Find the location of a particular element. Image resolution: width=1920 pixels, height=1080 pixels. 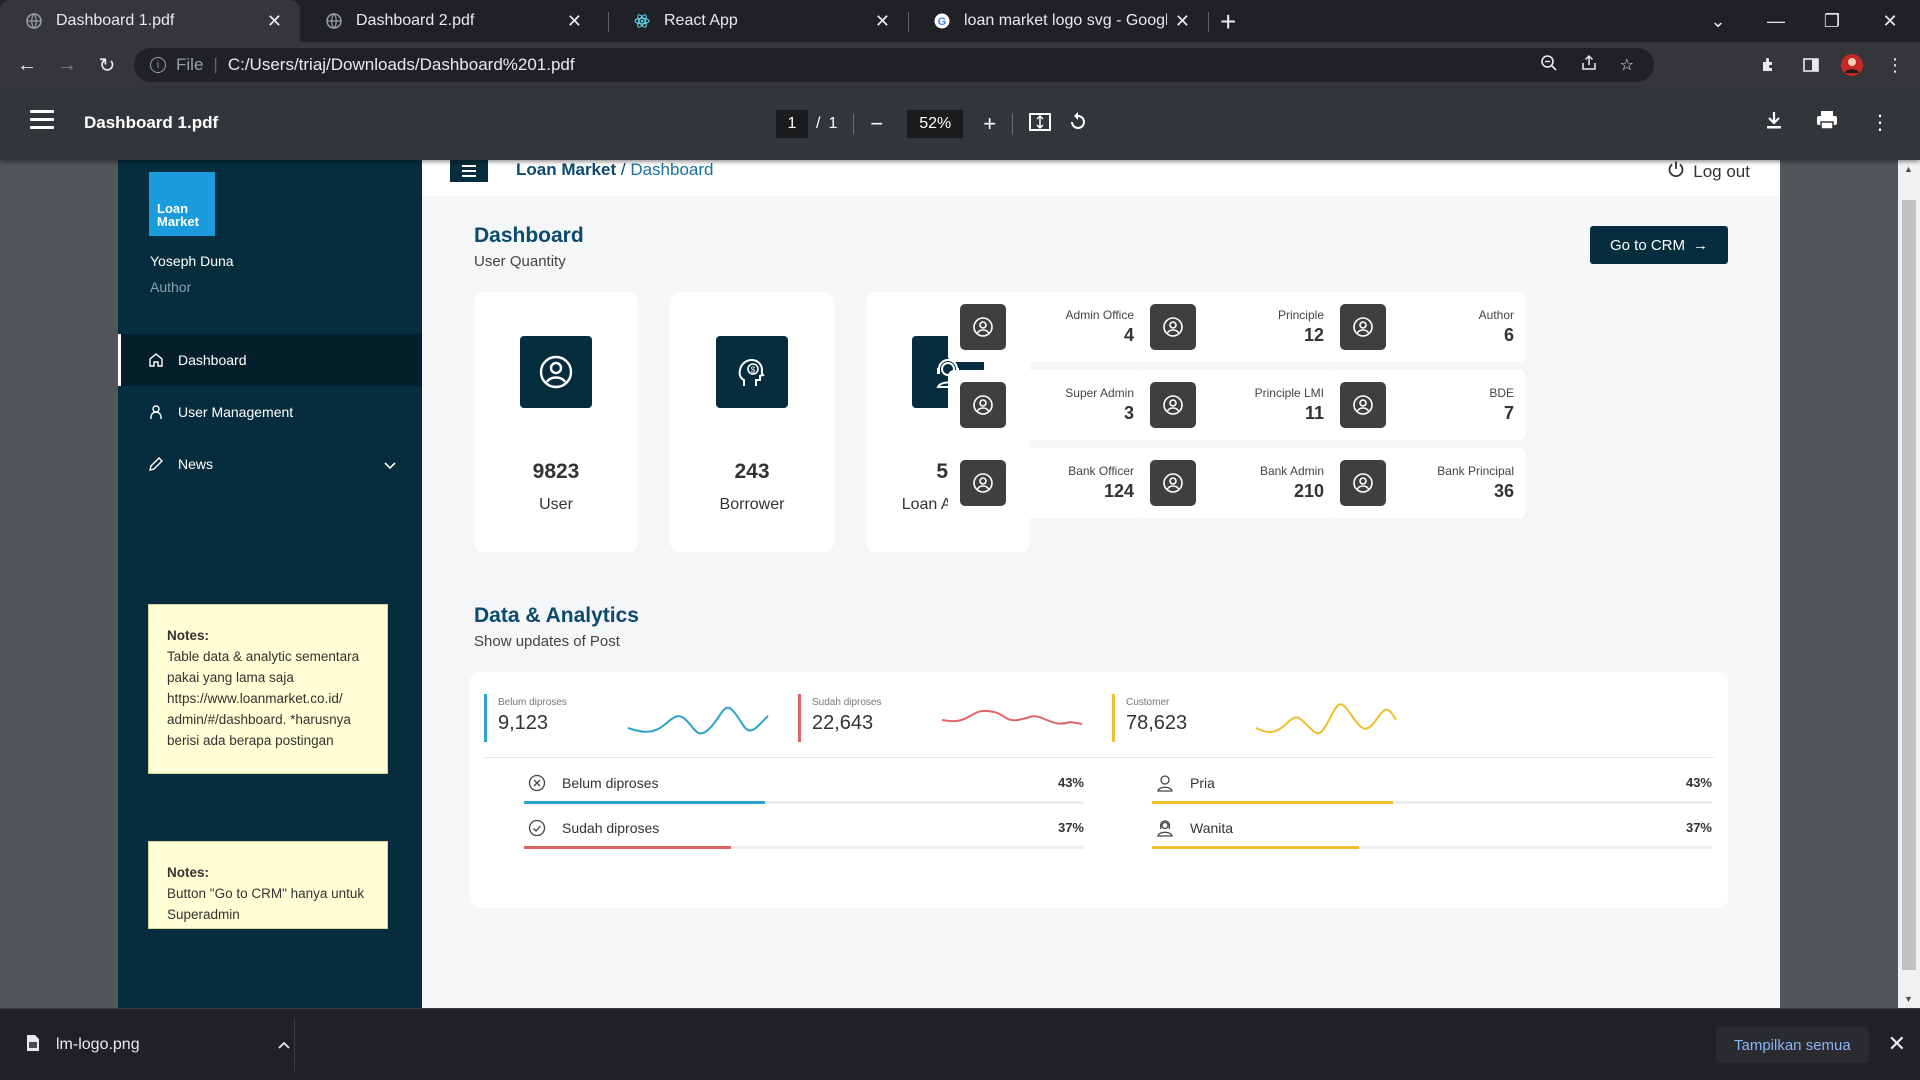

analytics-subtitle: Show updates of Post is located at coordinates (547, 641).